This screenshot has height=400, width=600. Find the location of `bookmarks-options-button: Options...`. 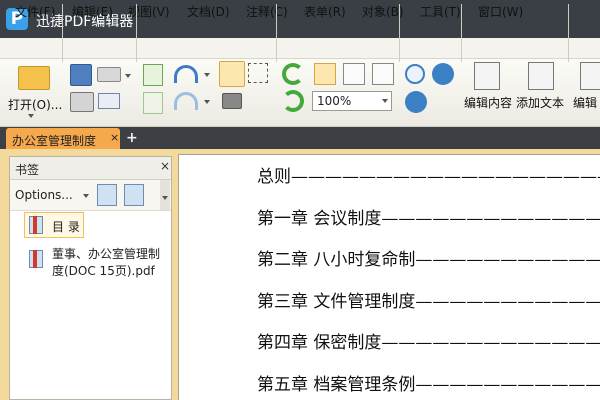

bookmarks-options-button: Options... is located at coordinates (44, 195).